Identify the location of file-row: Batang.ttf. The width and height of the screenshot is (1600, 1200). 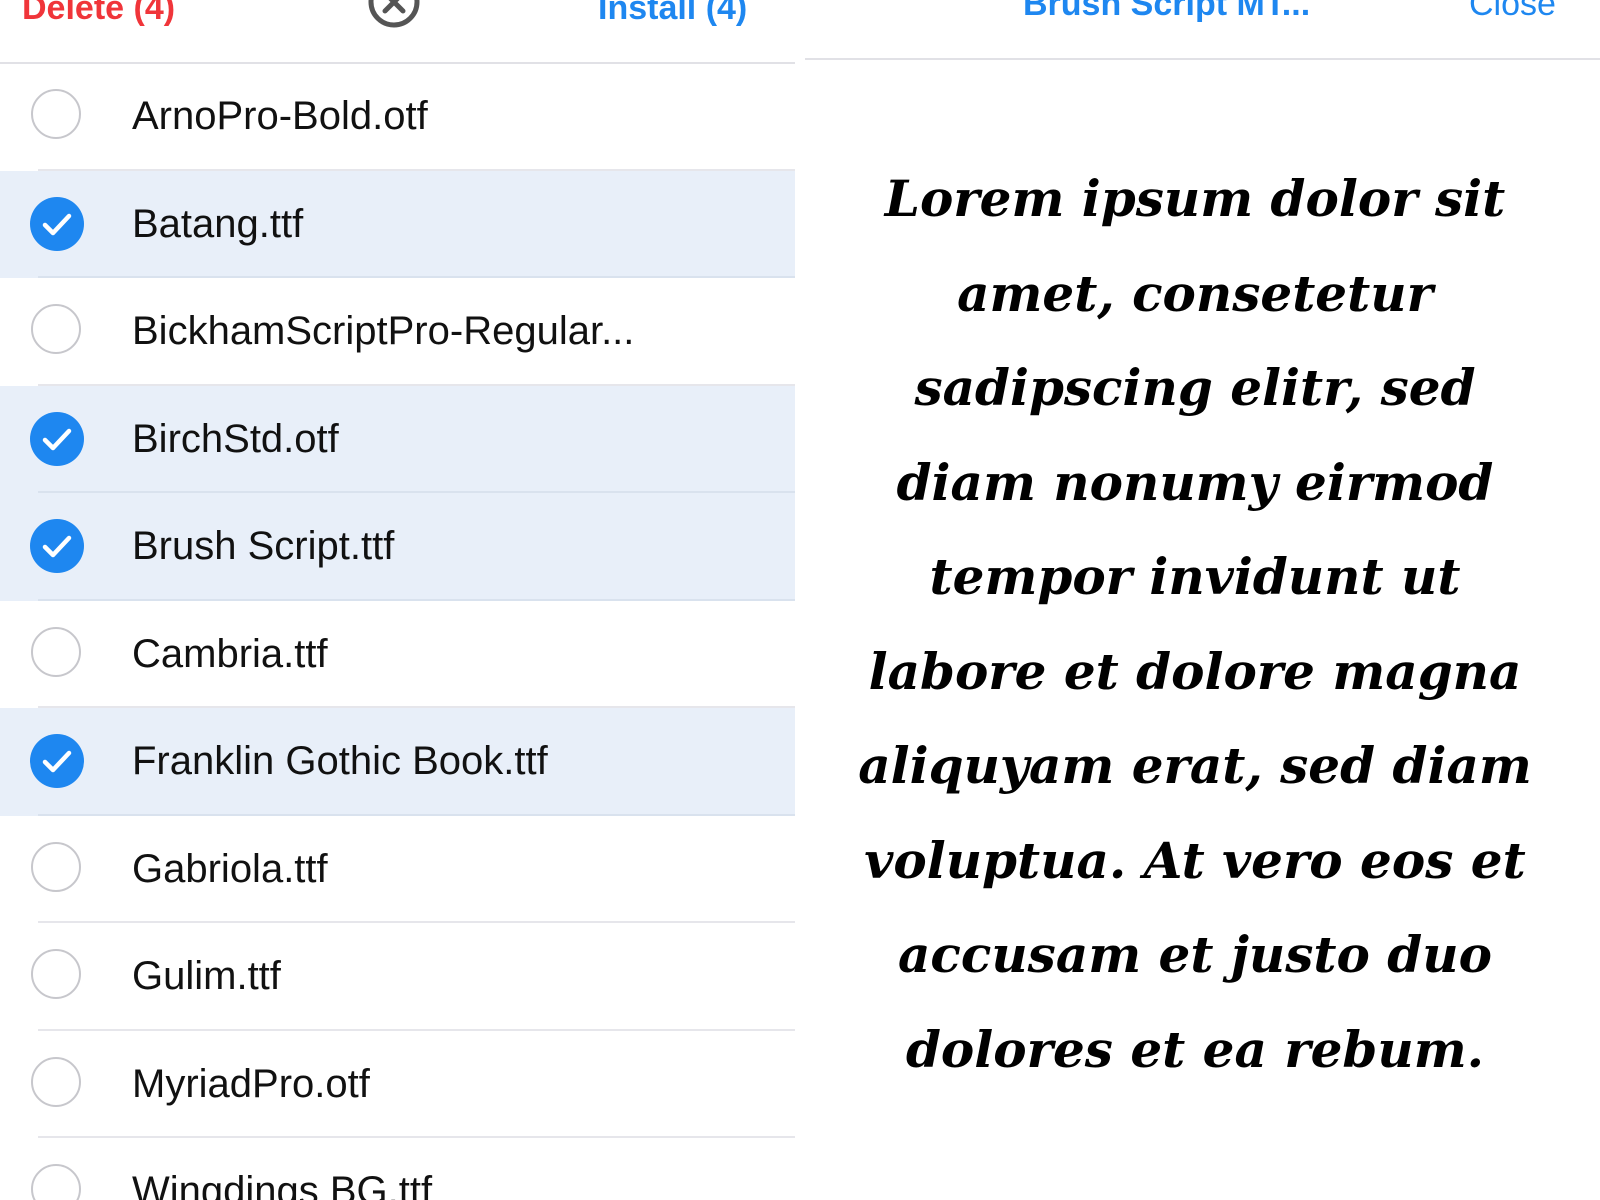
(397, 224).